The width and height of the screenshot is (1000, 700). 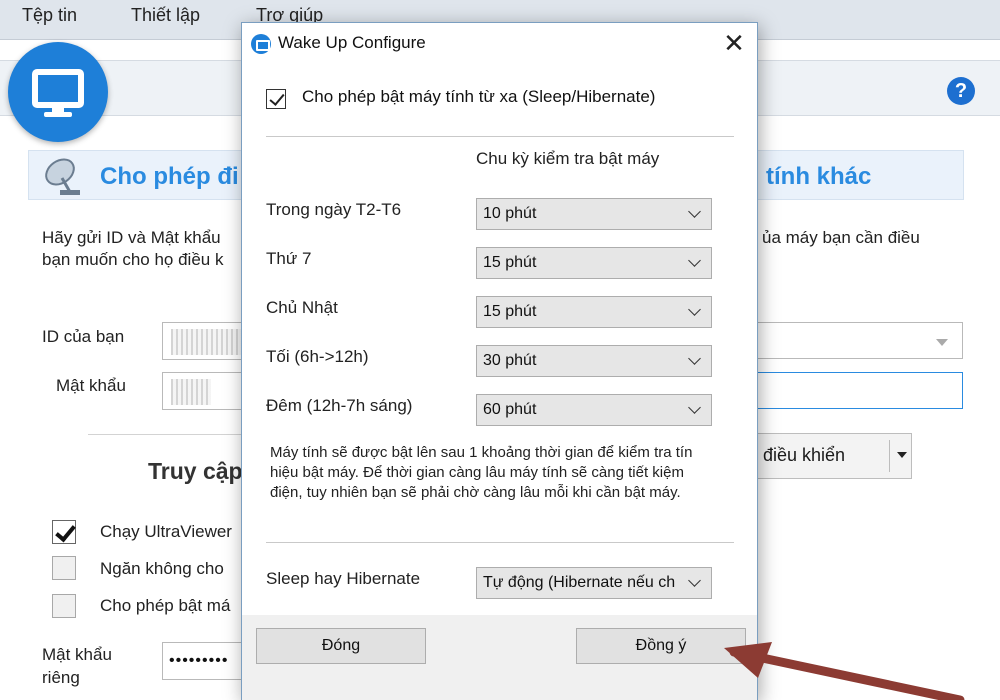 I want to click on monitor-icon, so click(x=58, y=93).